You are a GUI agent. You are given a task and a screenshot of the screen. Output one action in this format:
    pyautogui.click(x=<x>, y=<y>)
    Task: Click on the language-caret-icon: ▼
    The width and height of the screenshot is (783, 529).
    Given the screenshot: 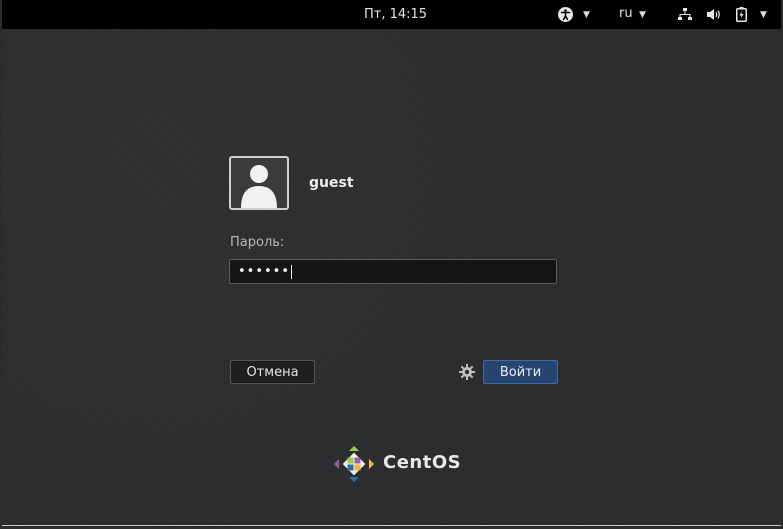 What is the action you would take?
    pyautogui.click(x=642, y=15)
    